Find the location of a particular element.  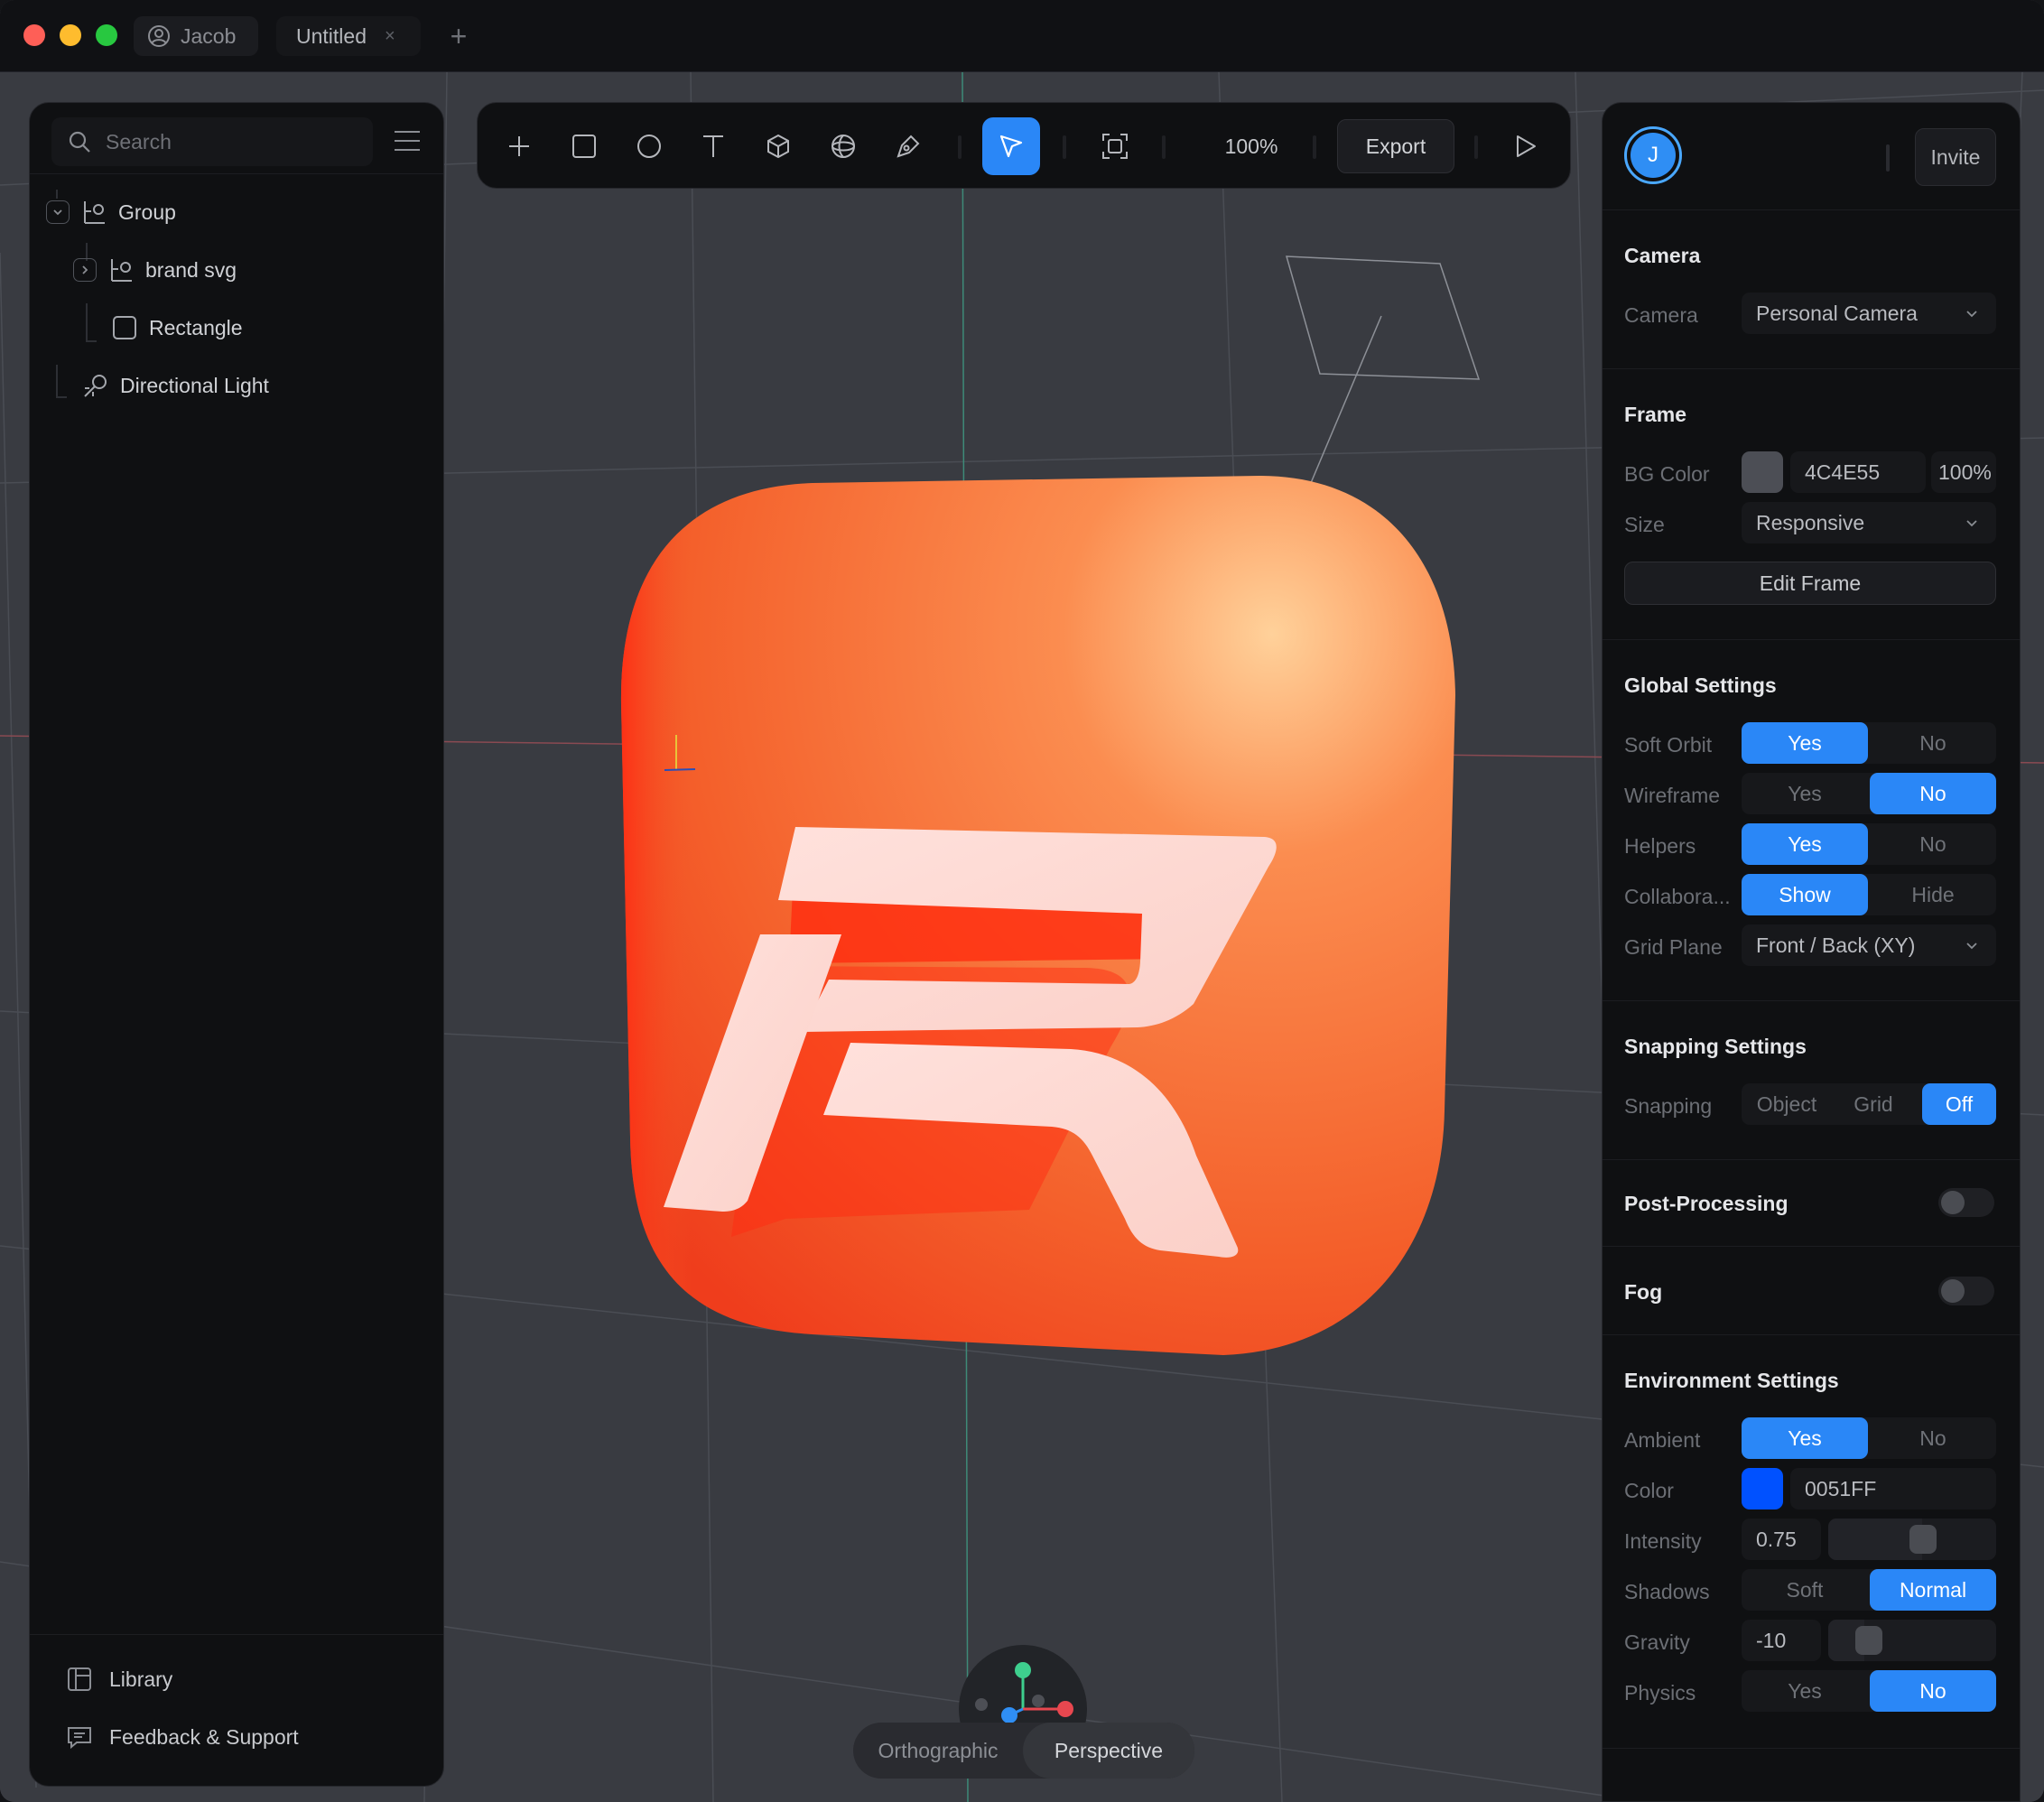

size-value: Responsive is located at coordinates (1810, 522).